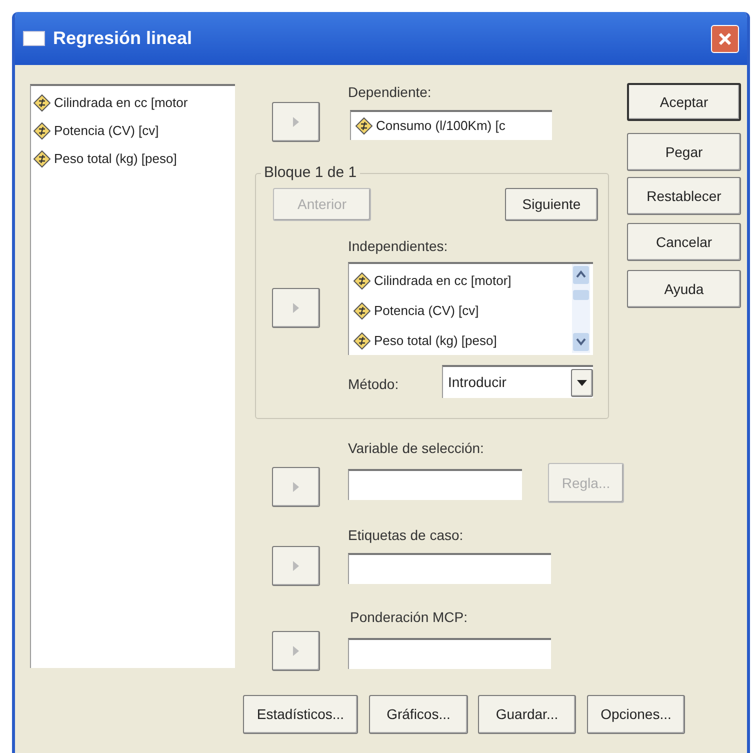 This screenshot has width=754, height=753. Describe the element at coordinates (684, 242) in the screenshot. I see `dialog-button: Cancelar` at that location.